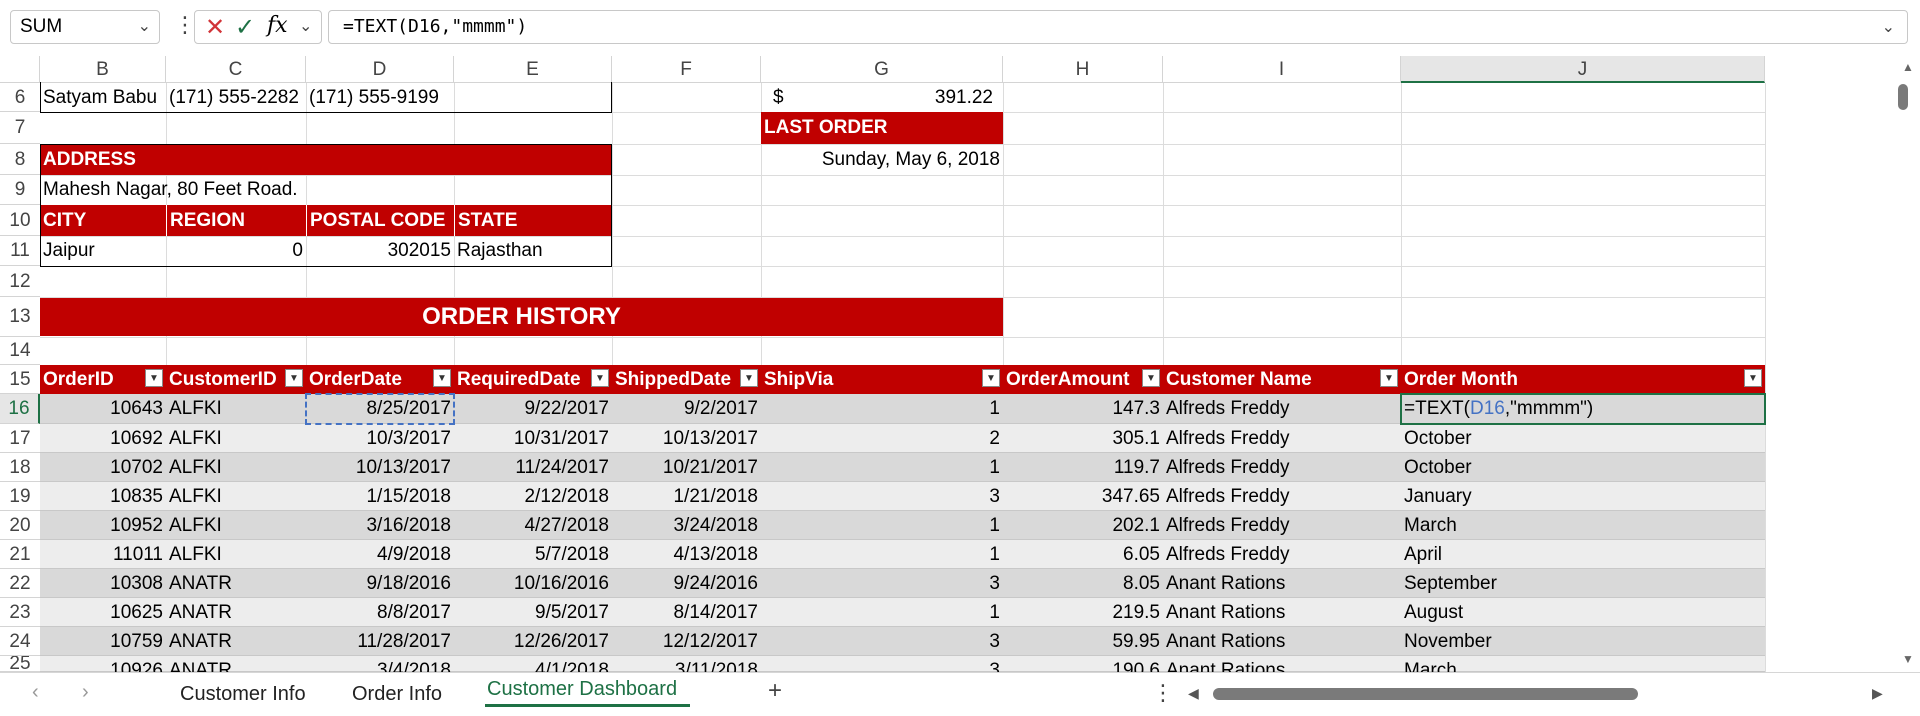 The width and height of the screenshot is (1920, 716). I want to click on row-header-23: 23, so click(20, 612).